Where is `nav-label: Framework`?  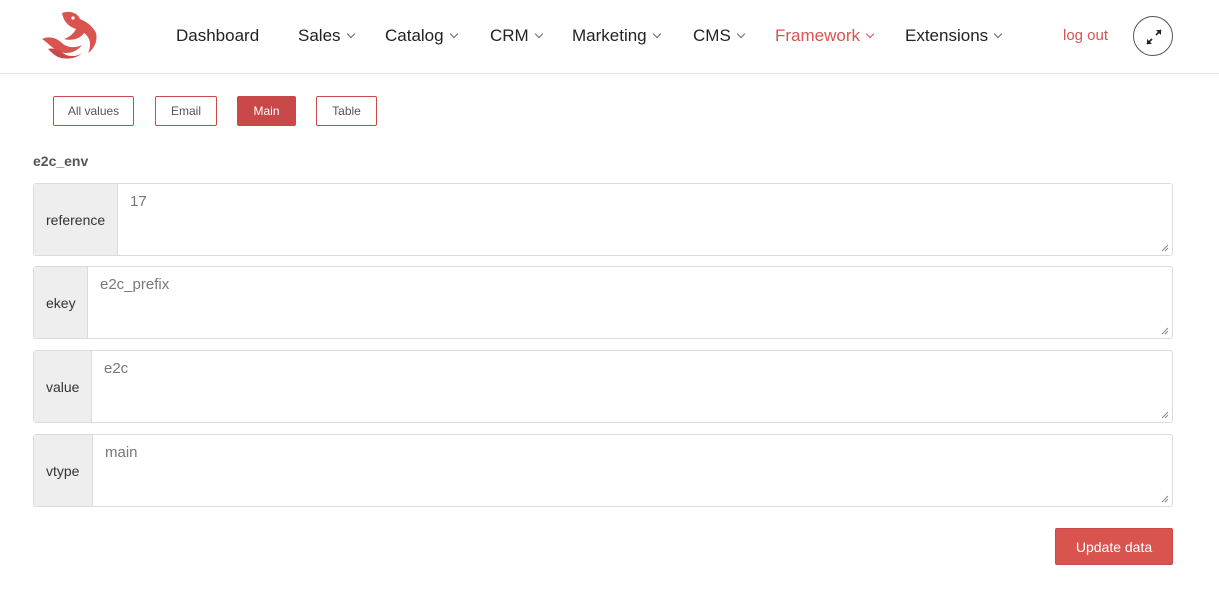
nav-label: Framework is located at coordinates (818, 35).